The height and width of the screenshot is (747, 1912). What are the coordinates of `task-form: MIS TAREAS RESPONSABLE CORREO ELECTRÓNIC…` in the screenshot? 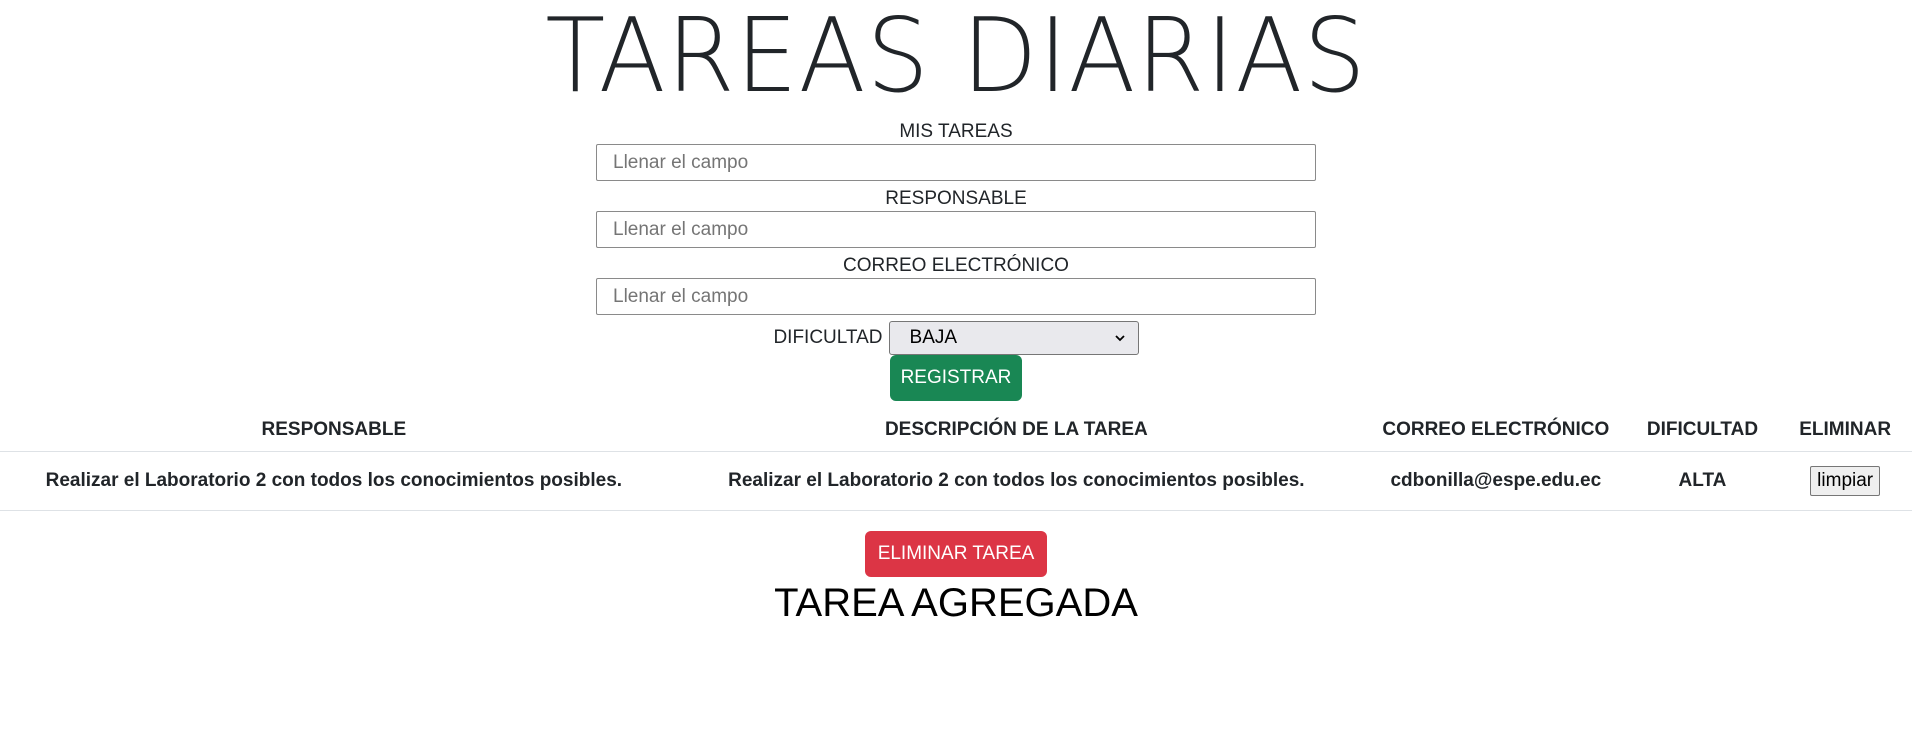 It's located at (956, 260).